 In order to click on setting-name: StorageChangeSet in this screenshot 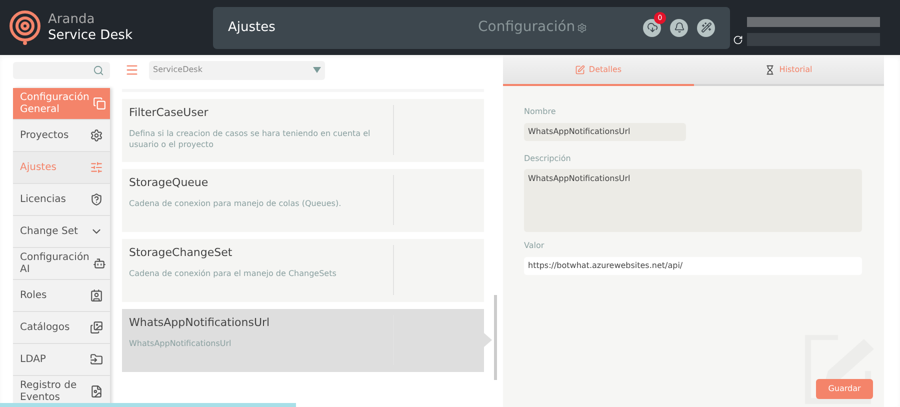, I will do `click(181, 253)`.